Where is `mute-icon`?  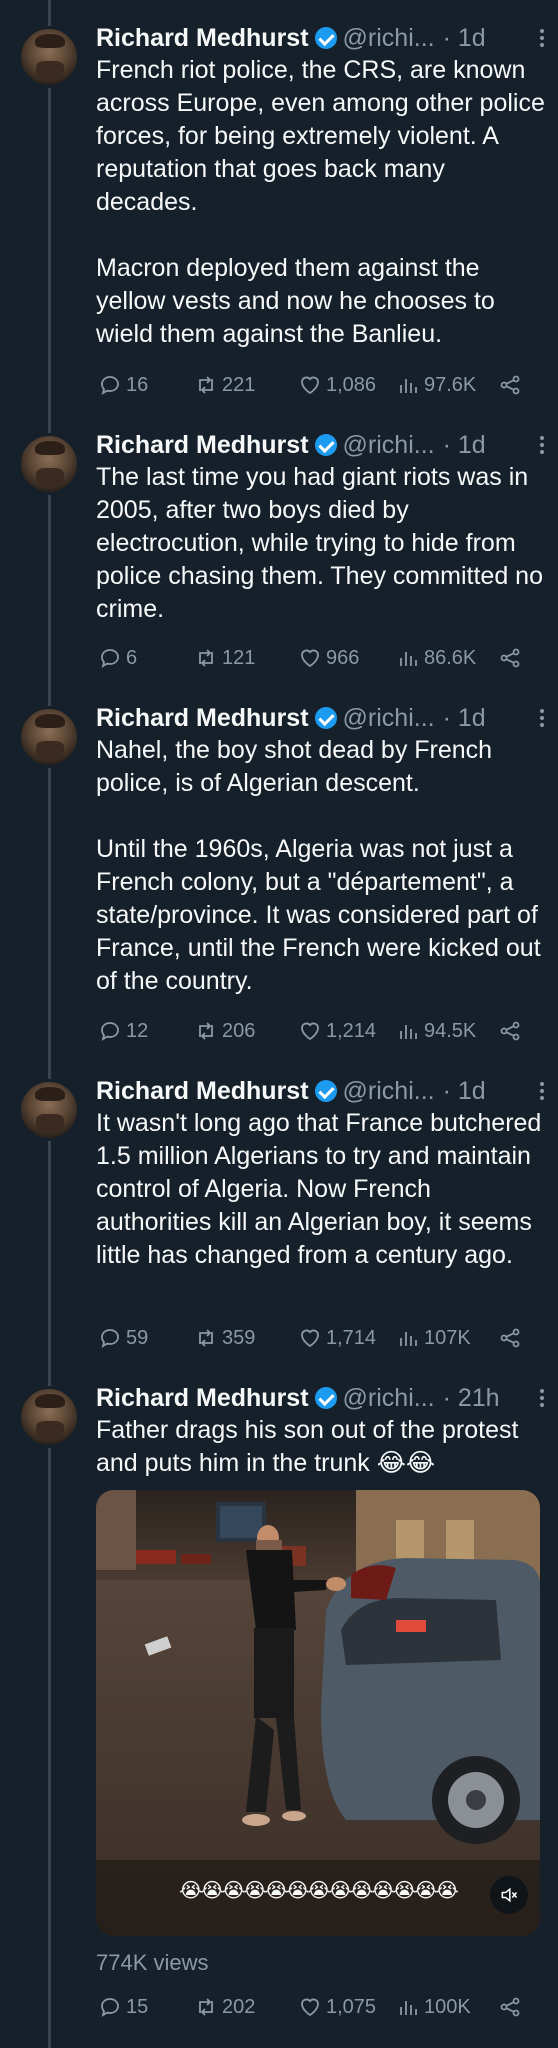
mute-icon is located at coordinates (509, 1895).